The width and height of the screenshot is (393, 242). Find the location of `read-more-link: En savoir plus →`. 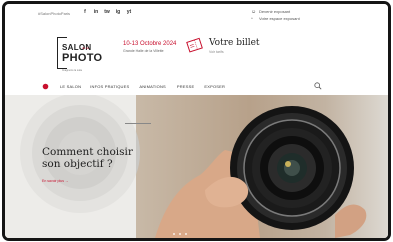

read-more-link: En savoir plus → is located at coordinates (55, 181).